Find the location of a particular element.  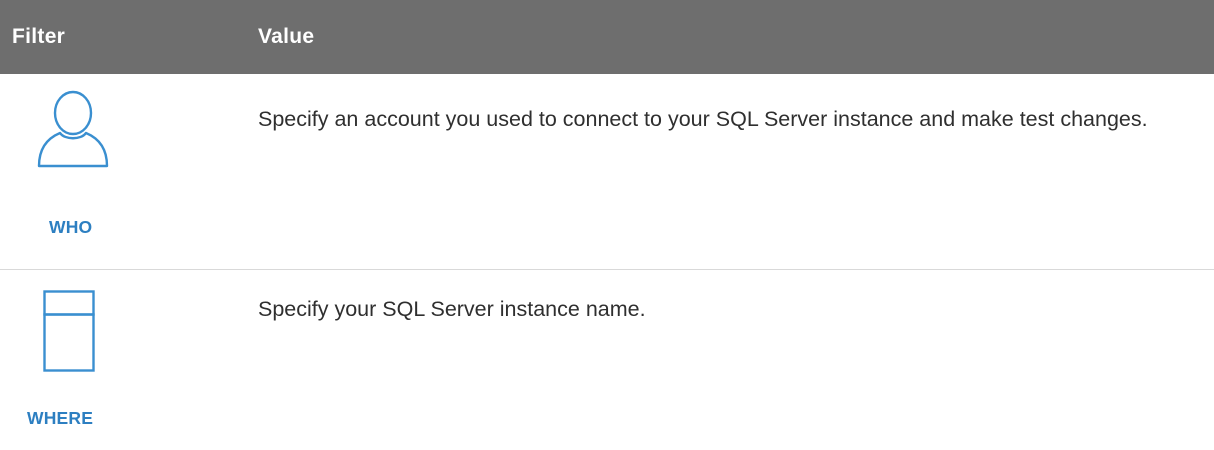

person-icon is located at coordinates (73, 129).